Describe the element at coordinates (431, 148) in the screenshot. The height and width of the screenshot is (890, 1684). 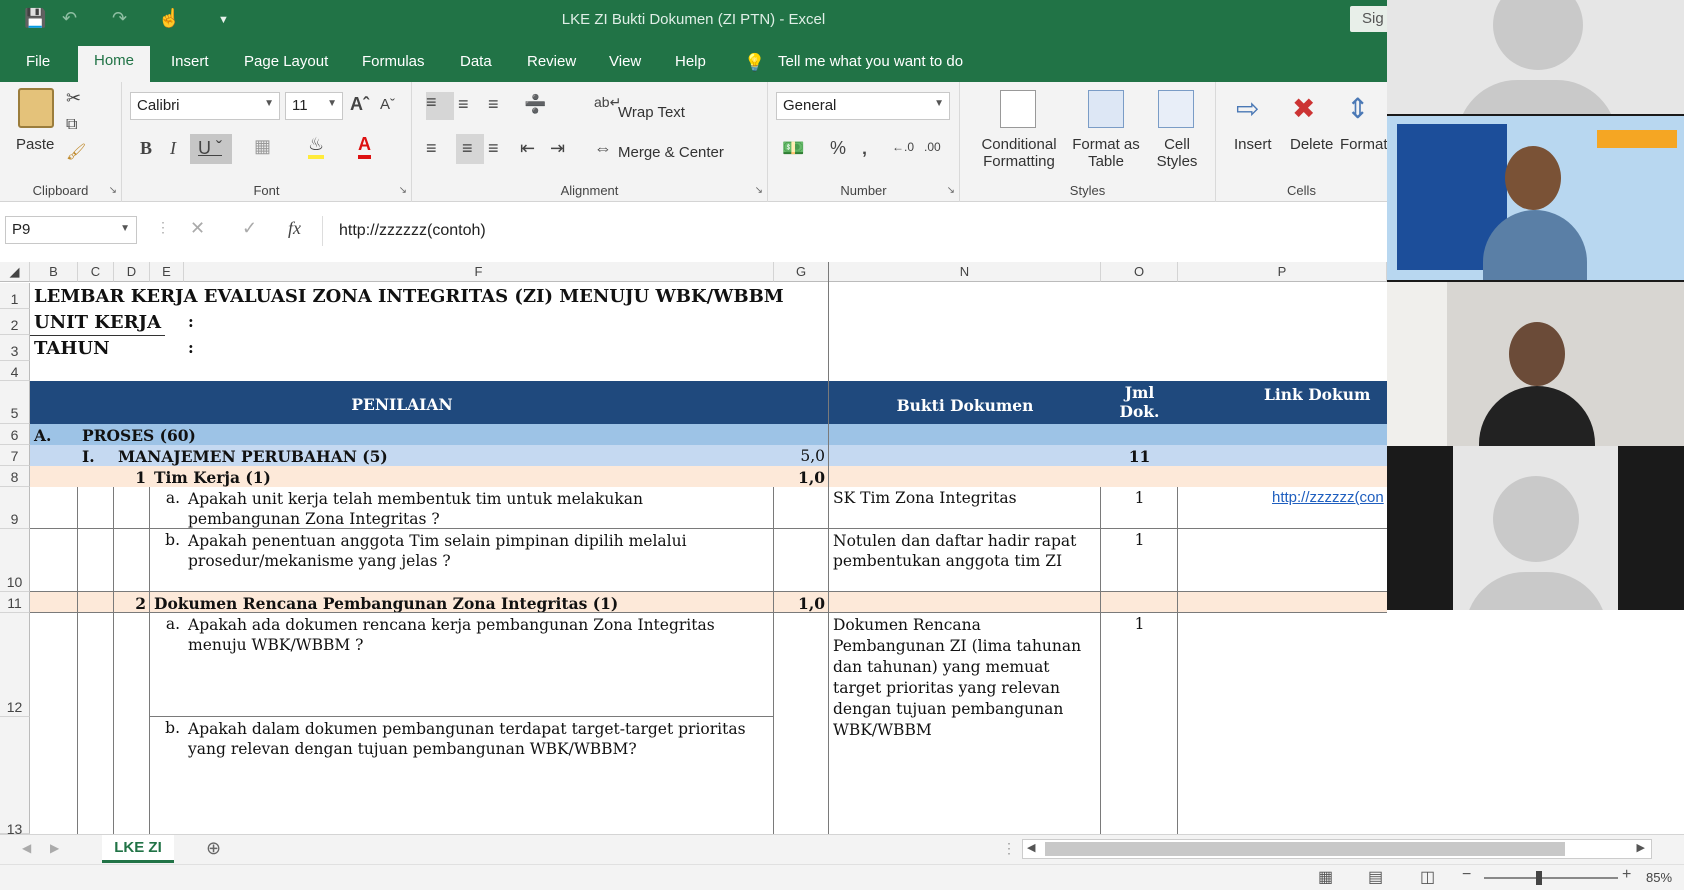
I see `align-left-icon: ≡` at that location.